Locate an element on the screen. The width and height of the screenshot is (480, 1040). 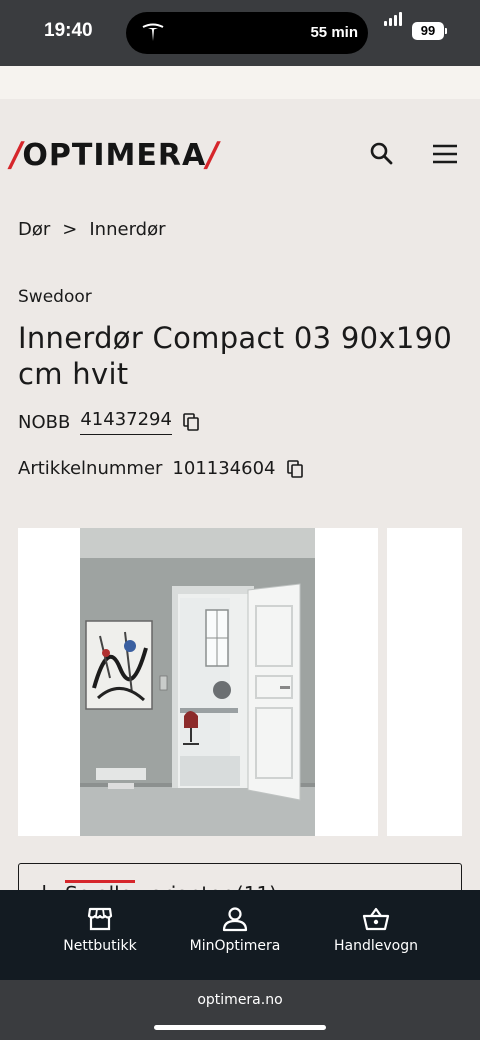
product-title: Innerdør Compact 03 90x190 cm hvit is located at coordinates (235, 356).